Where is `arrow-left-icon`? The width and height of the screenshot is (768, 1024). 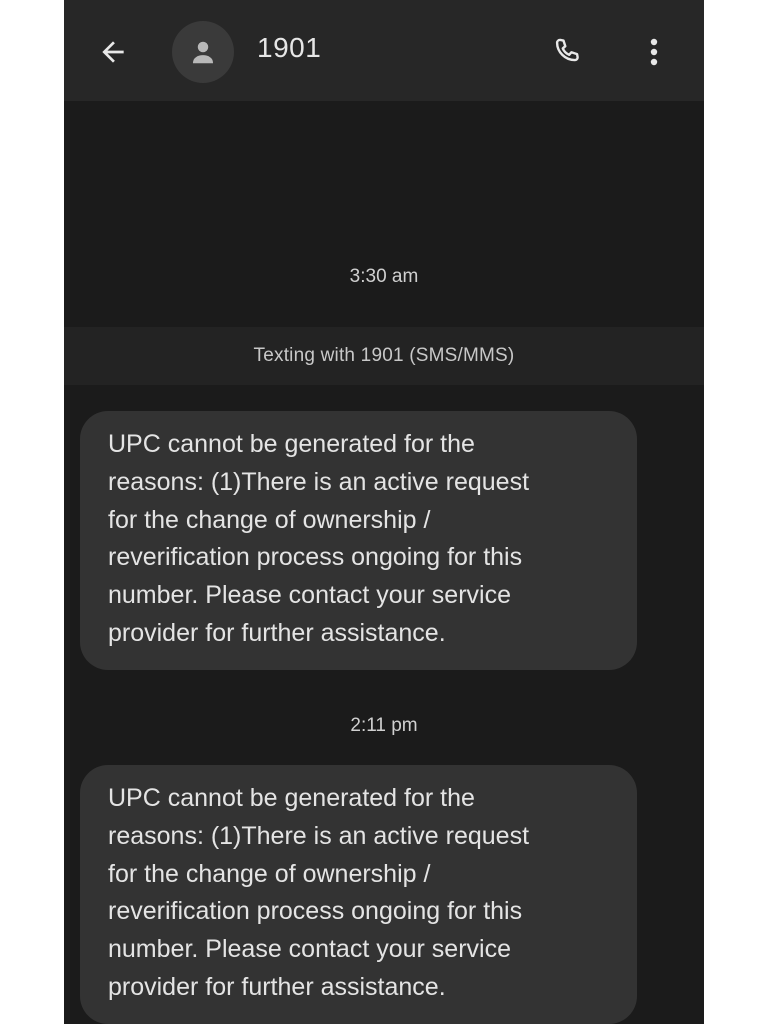 arrow-left-icon is located at coordinates (113, 52).